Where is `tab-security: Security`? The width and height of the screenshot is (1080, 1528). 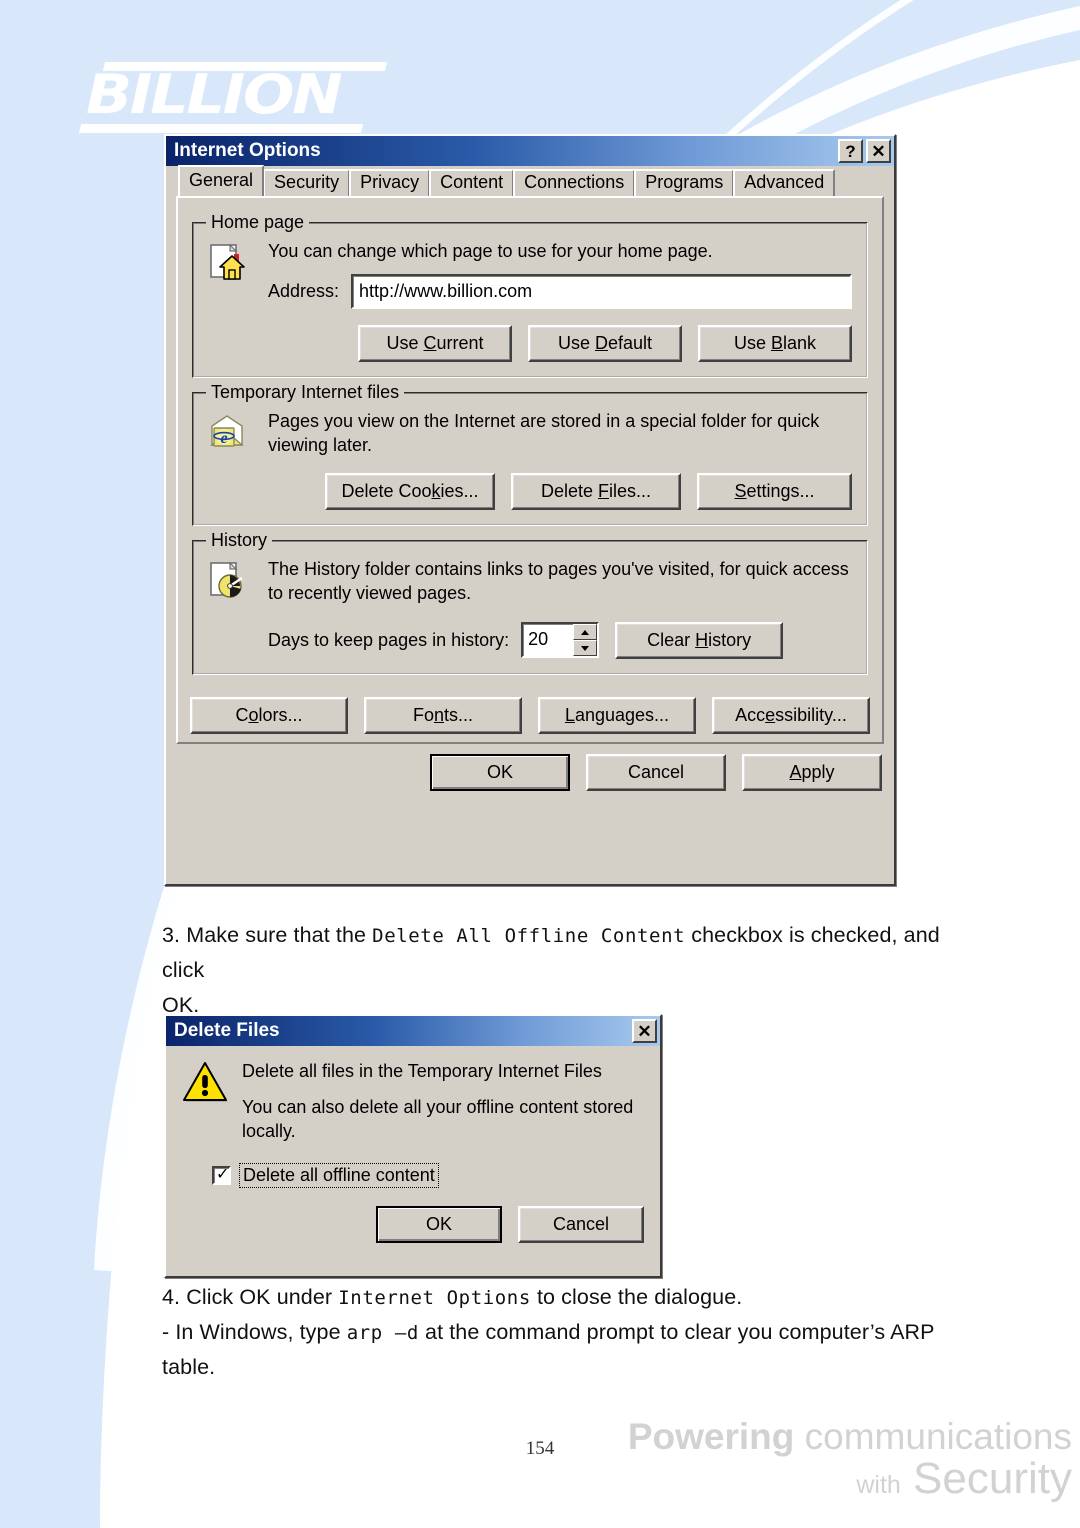
tab-security: Security is located at coordinates (307, 182).